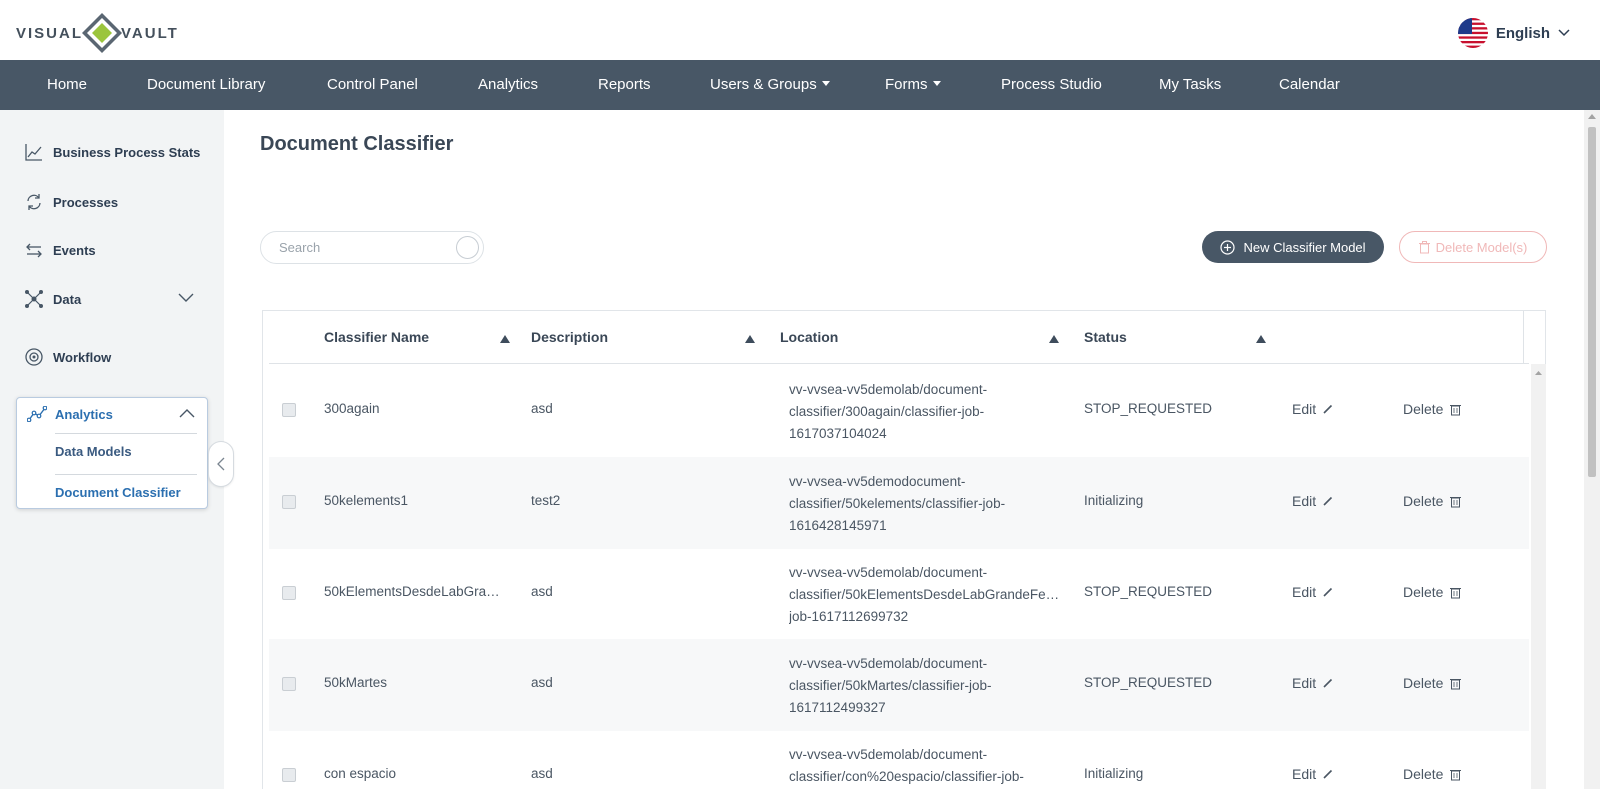 Image resolution: width=1600 pixels, height=789 pixels. What do you see at coordinates (52, 299) in the screenshot?
I see `sidebar-item-data: Data` at bounding box center [52, 299].